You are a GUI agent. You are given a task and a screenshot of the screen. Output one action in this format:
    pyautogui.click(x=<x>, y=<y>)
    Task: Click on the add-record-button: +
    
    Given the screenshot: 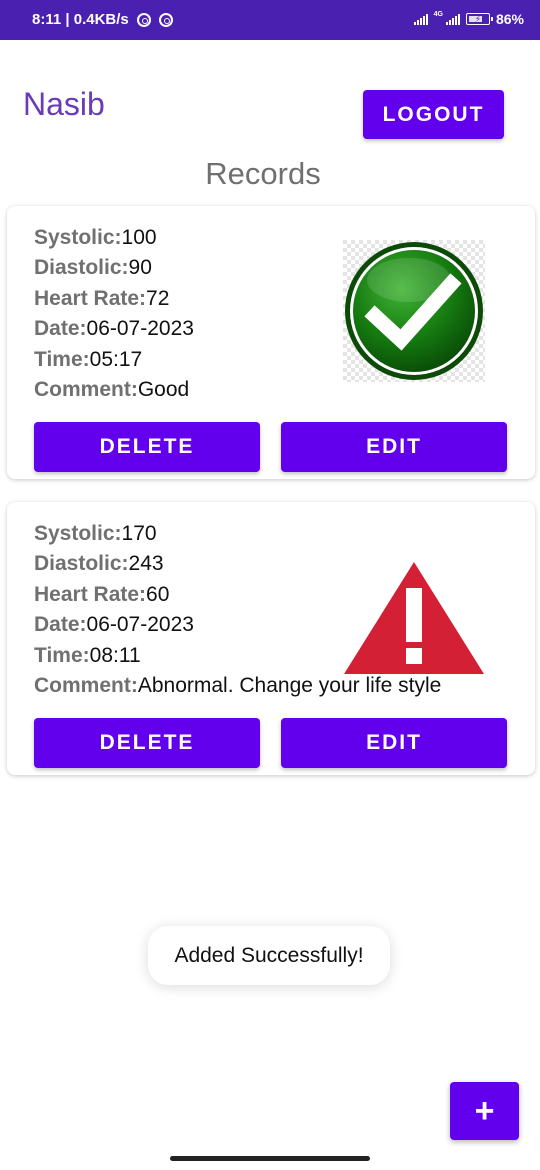 What is the action you would take?
    pyautogui.click(x=484, y=1111)
    